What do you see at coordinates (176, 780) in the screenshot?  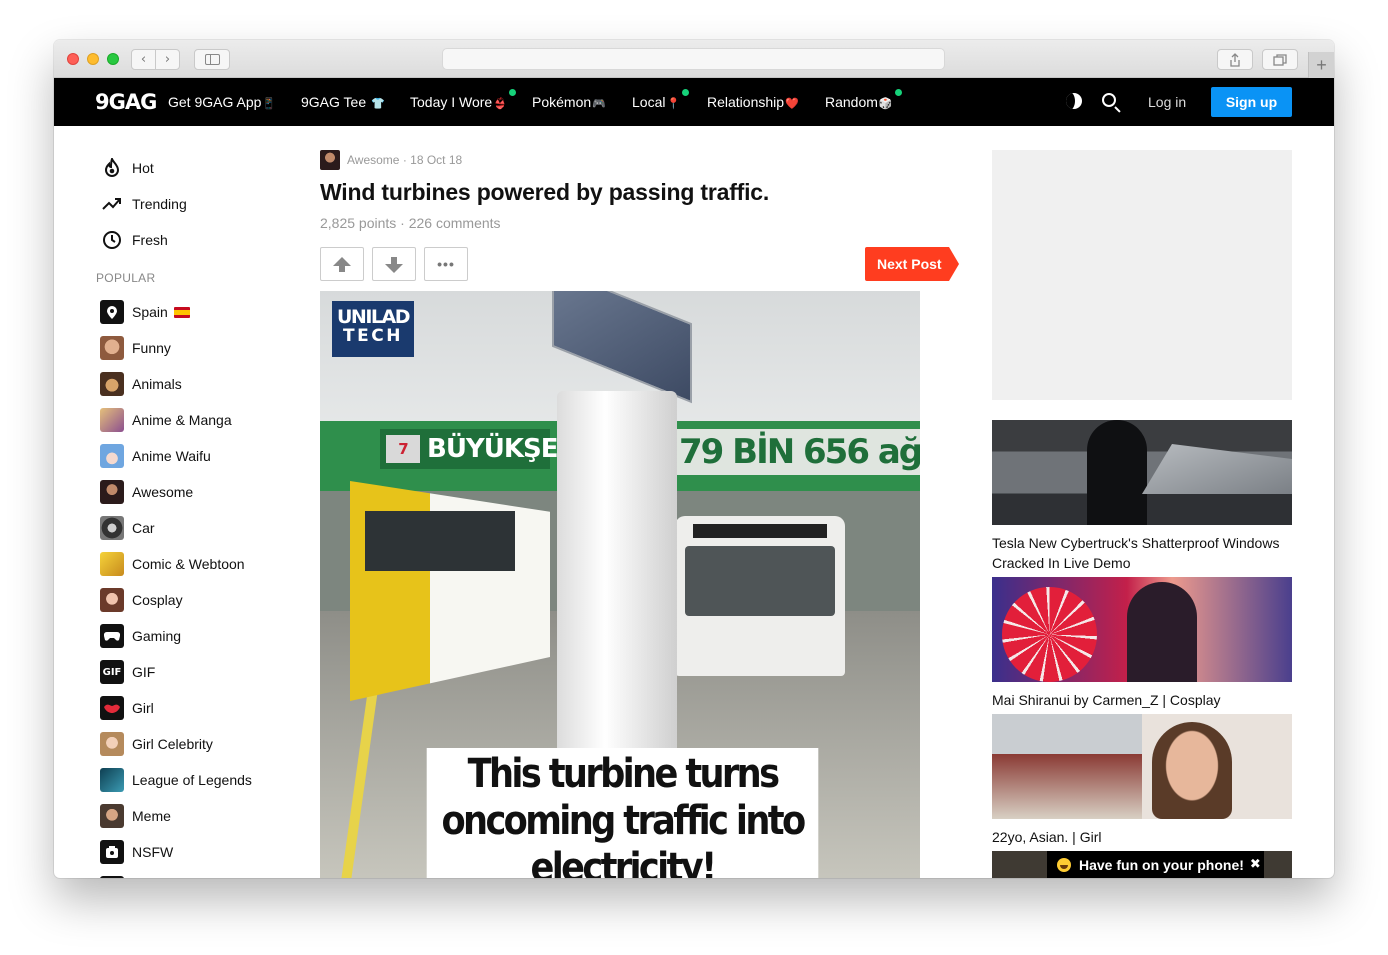 I see `sidebar-item-league-of-legends: League of Legends` at bounding box center [176, 780].